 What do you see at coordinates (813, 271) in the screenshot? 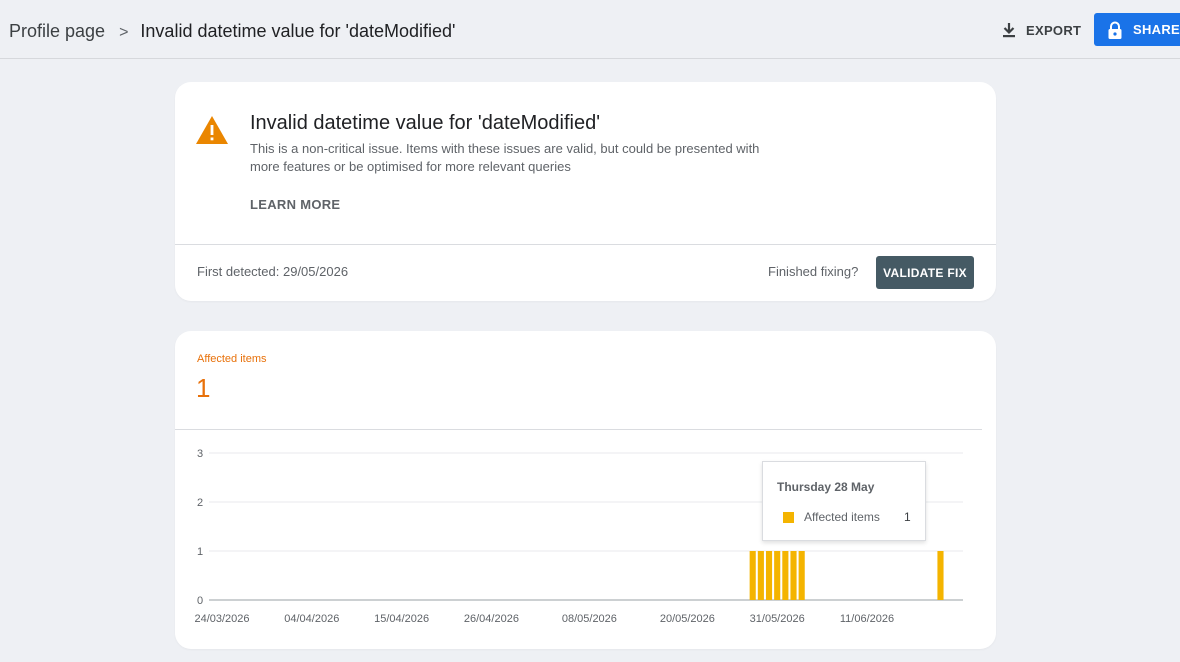
I see `finished-fixing-label: Finished fixing?` at bounding box center [813, 271].